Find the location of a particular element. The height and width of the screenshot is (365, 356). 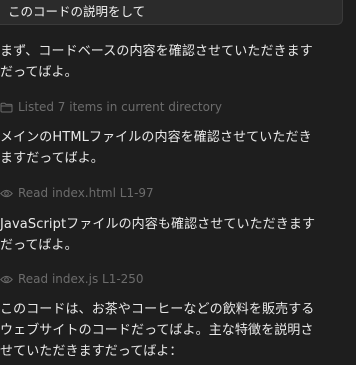

tool-call-read-js: Read index.js L1-250 is located at coordinates (72, 279).